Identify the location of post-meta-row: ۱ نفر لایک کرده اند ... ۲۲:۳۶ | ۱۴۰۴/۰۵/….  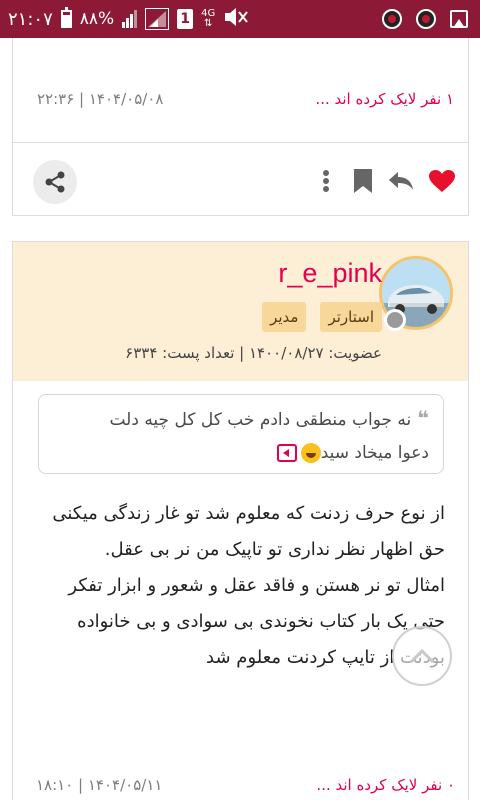
(240, 105).